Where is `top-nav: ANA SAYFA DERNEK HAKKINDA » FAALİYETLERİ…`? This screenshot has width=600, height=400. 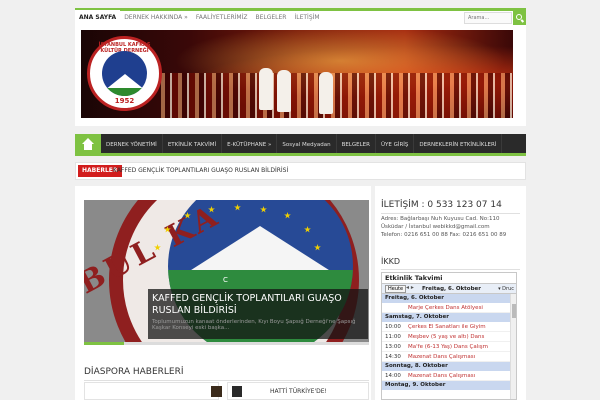
top-nav: ANA SAYFA DERNEK HAKKINDA » FAALİYETLERİ… is located at coordinates (199, 16).